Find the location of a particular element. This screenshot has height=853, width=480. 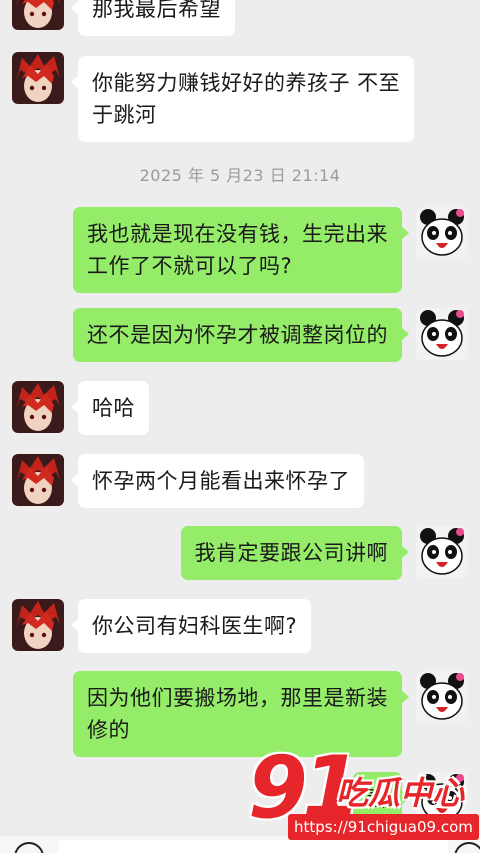

received-message-bubble: 怀孕两个月能看出来怀孕了 is located at coordinates (217, 481).